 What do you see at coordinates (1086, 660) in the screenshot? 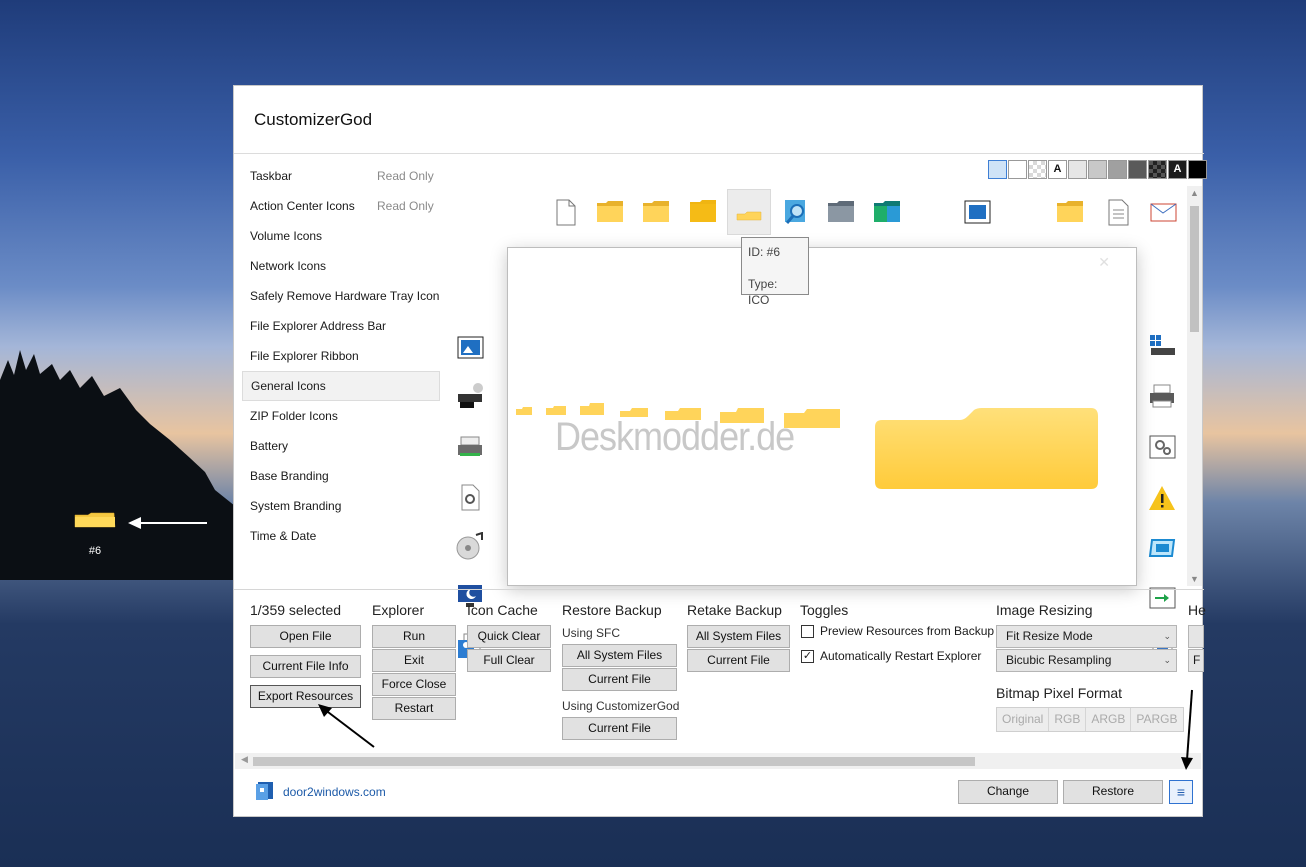
I see `resampling-select: Bicubic Resampling ⌄` at bounding box center [1086, 660].